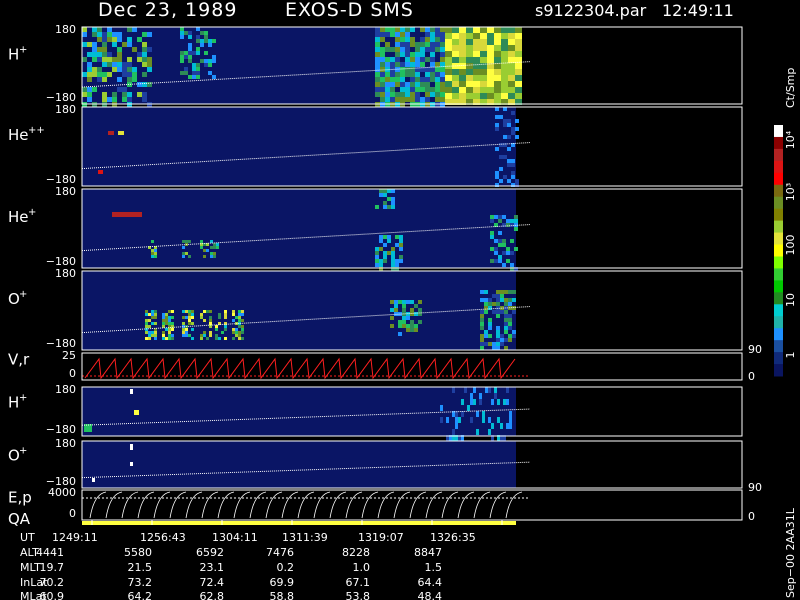 This screenshot has width=800, height=600. I want to click on ephem-cell: 73.2, so click(140, 582).